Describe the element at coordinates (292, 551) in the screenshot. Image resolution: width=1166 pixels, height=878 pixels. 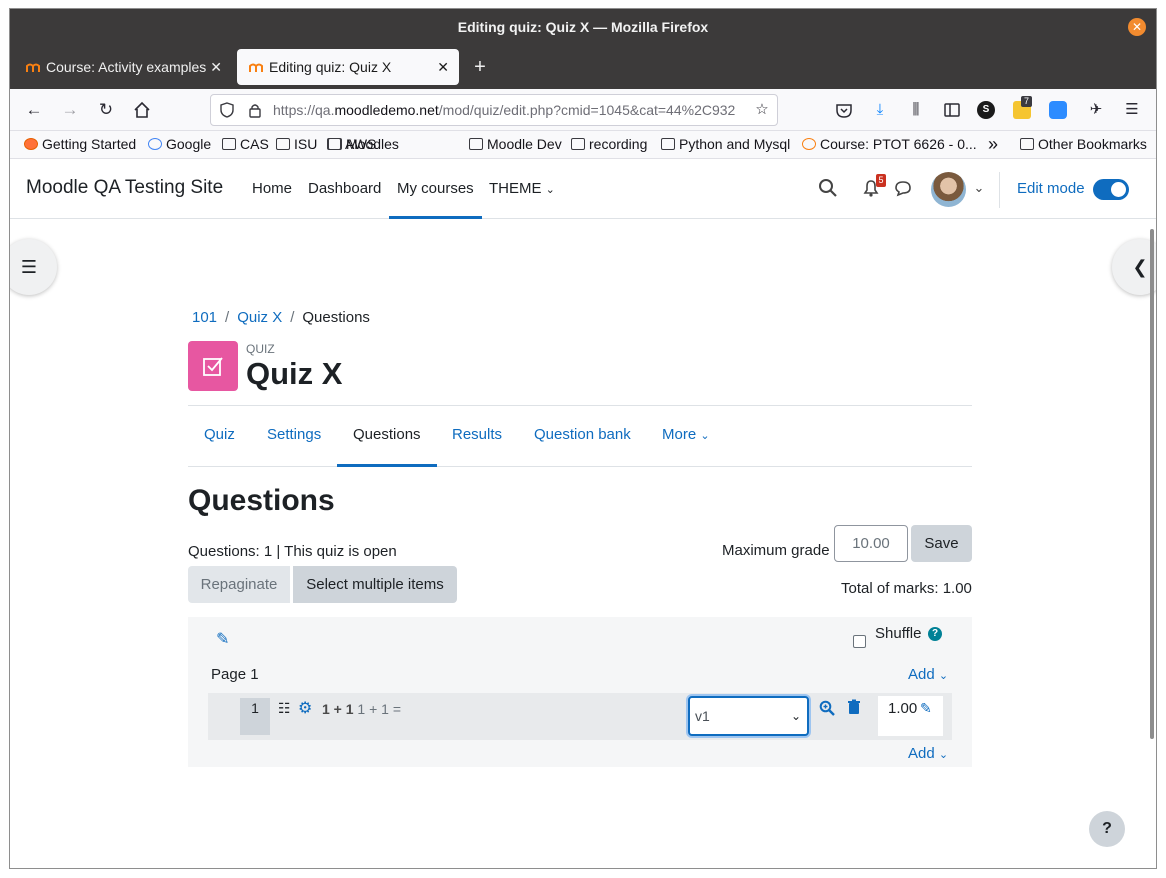
I see `questions-status: Questions: 1 | This quiz is open` at that location.